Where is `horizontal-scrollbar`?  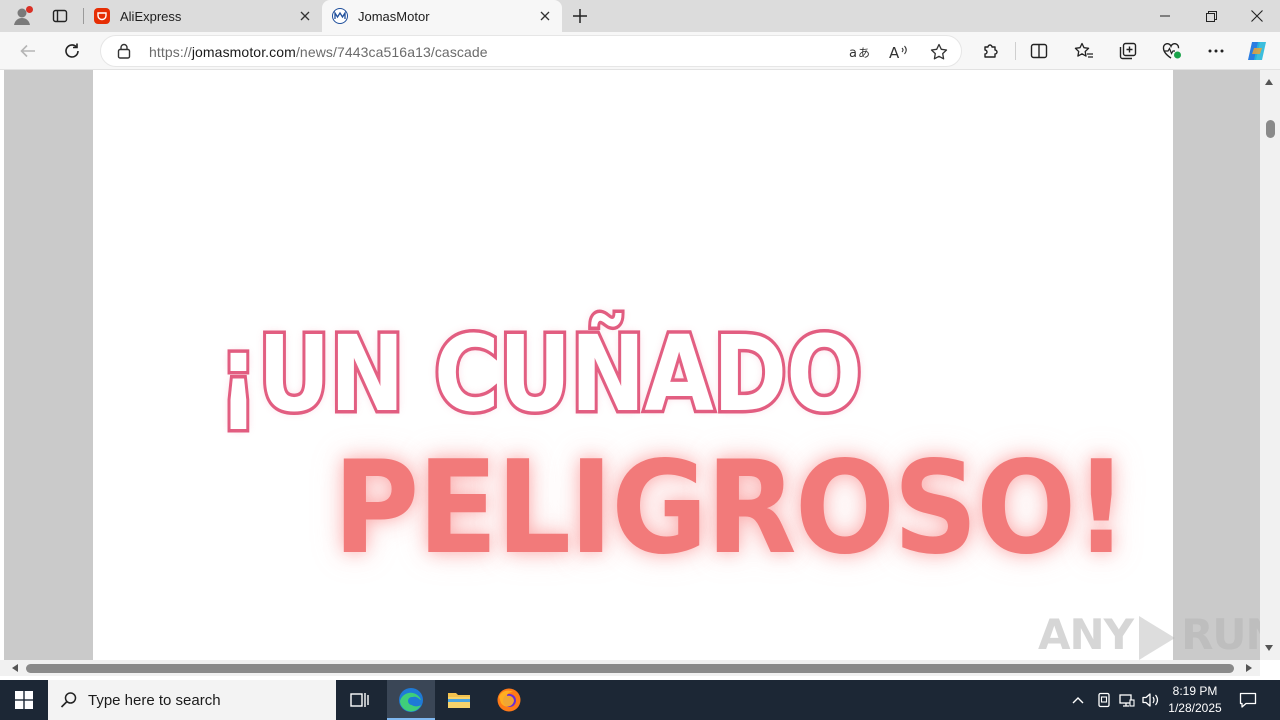 horizontal-scrollbar is located at coordinates (630, 668).